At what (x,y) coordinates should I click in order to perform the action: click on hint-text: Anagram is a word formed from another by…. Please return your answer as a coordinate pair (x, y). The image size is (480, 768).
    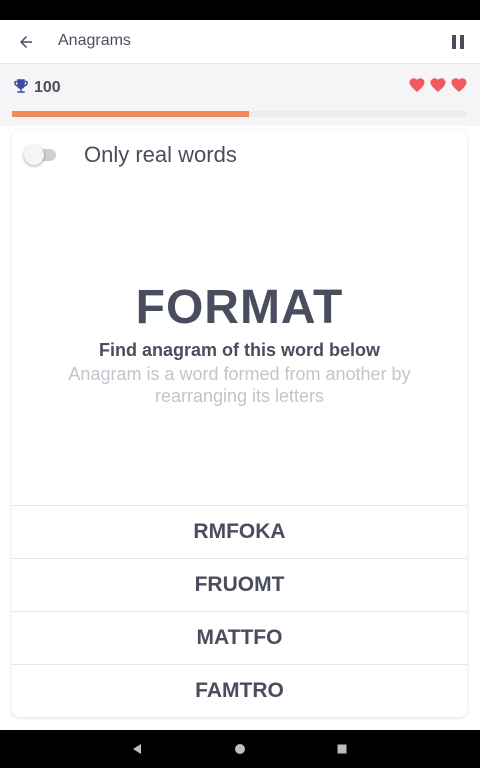
    Looking at the image, I should click on (239, 385).